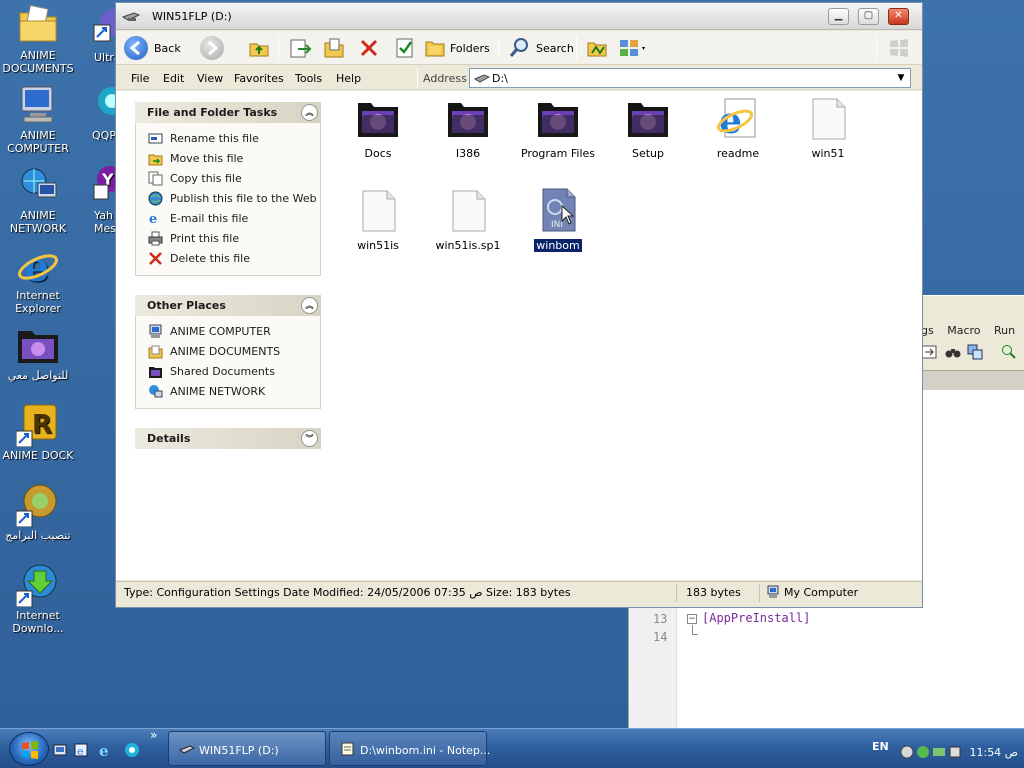 Image resolution: width=1024 pixels, height=768 pixels. I want to click on task-publish-web: Publish this file to the Web, so click(228, 199).